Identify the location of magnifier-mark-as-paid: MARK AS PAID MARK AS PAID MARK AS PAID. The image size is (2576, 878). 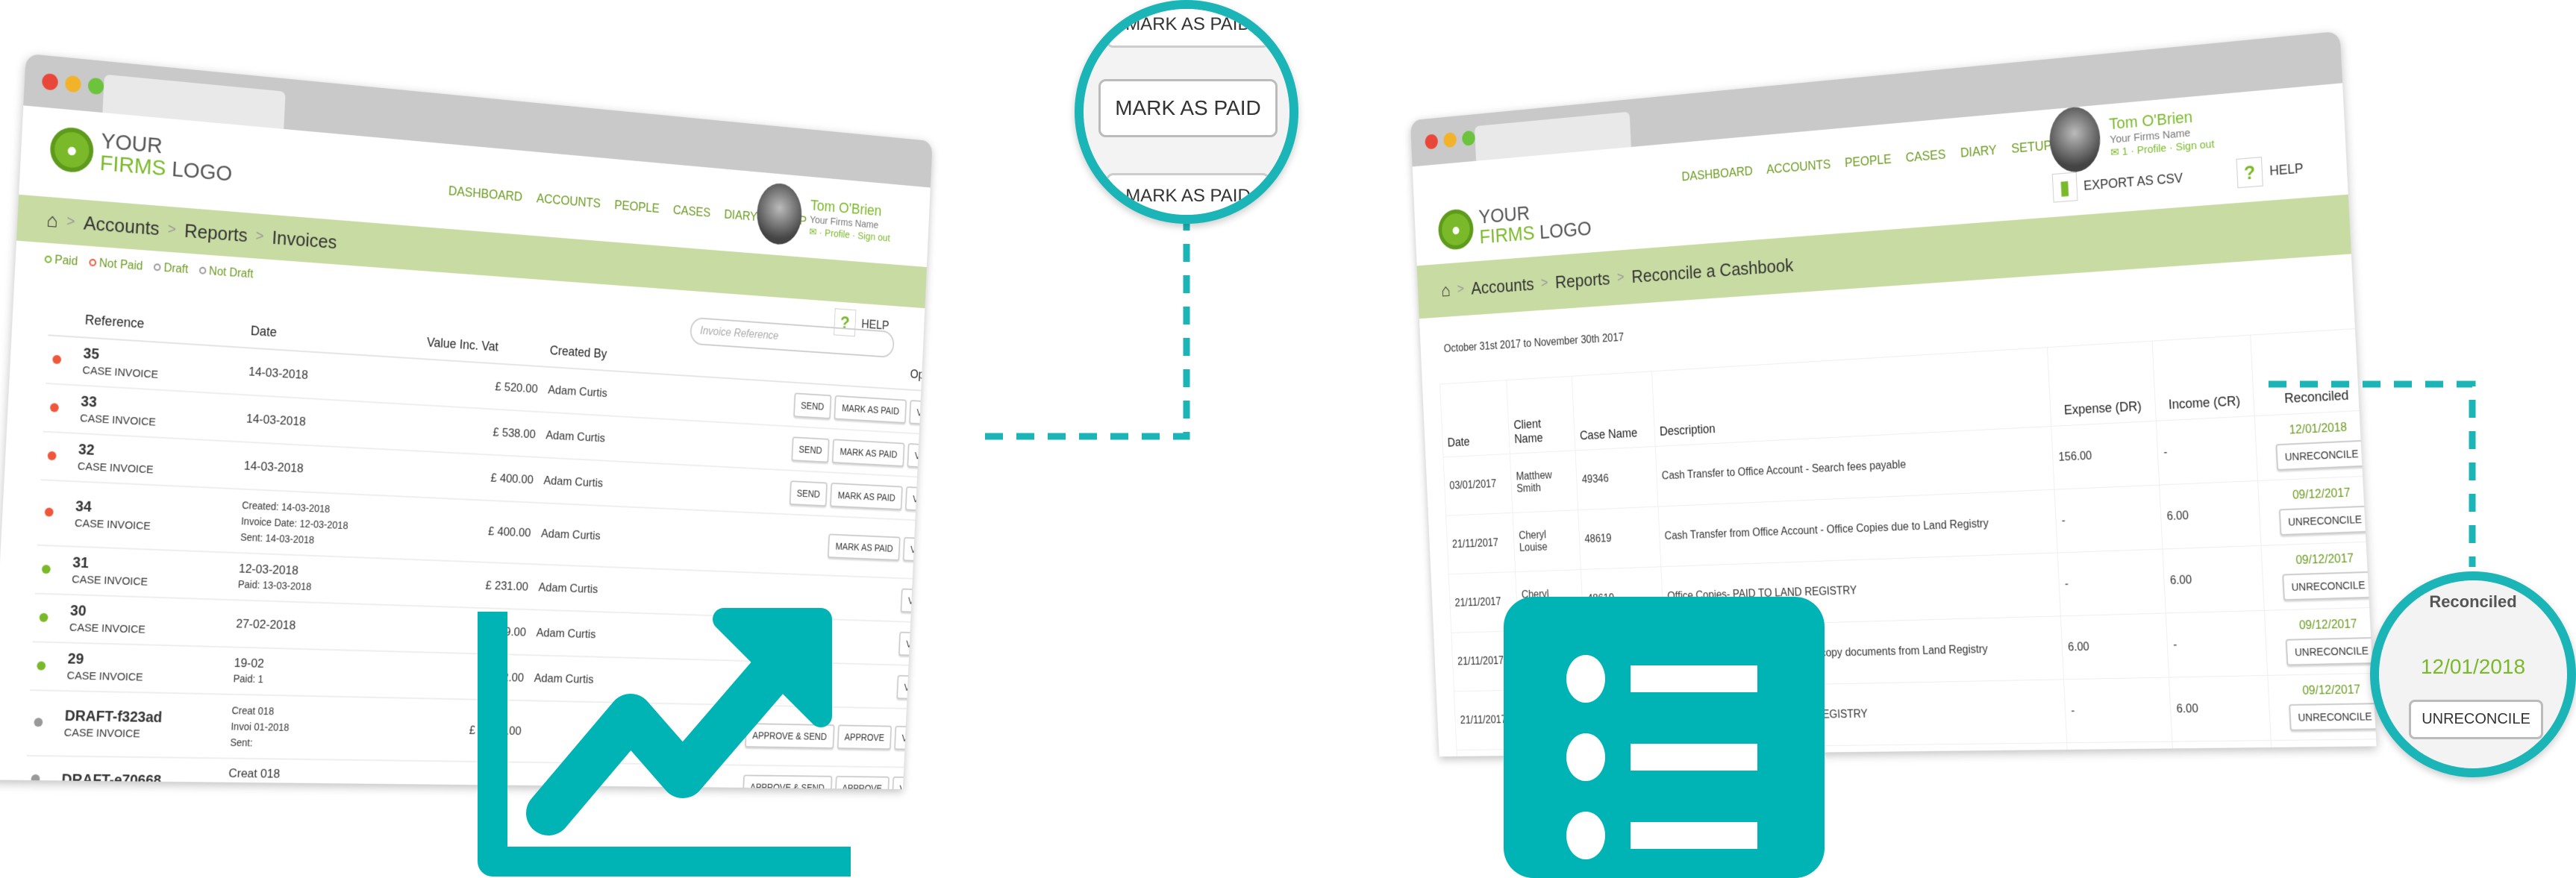
(1186, 112).